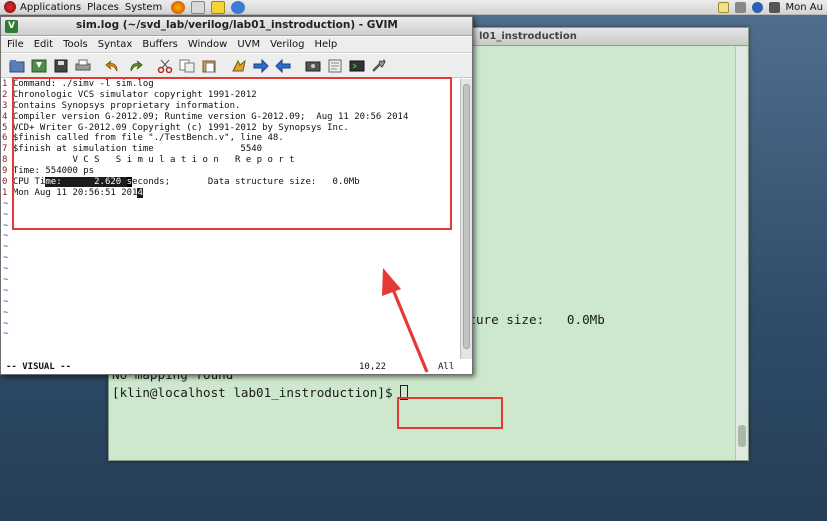 The width and height of the screenshot is (827, 521). Describe the element at coordinates (39, 66) in the screenshot. I see `save-icon` at that location.